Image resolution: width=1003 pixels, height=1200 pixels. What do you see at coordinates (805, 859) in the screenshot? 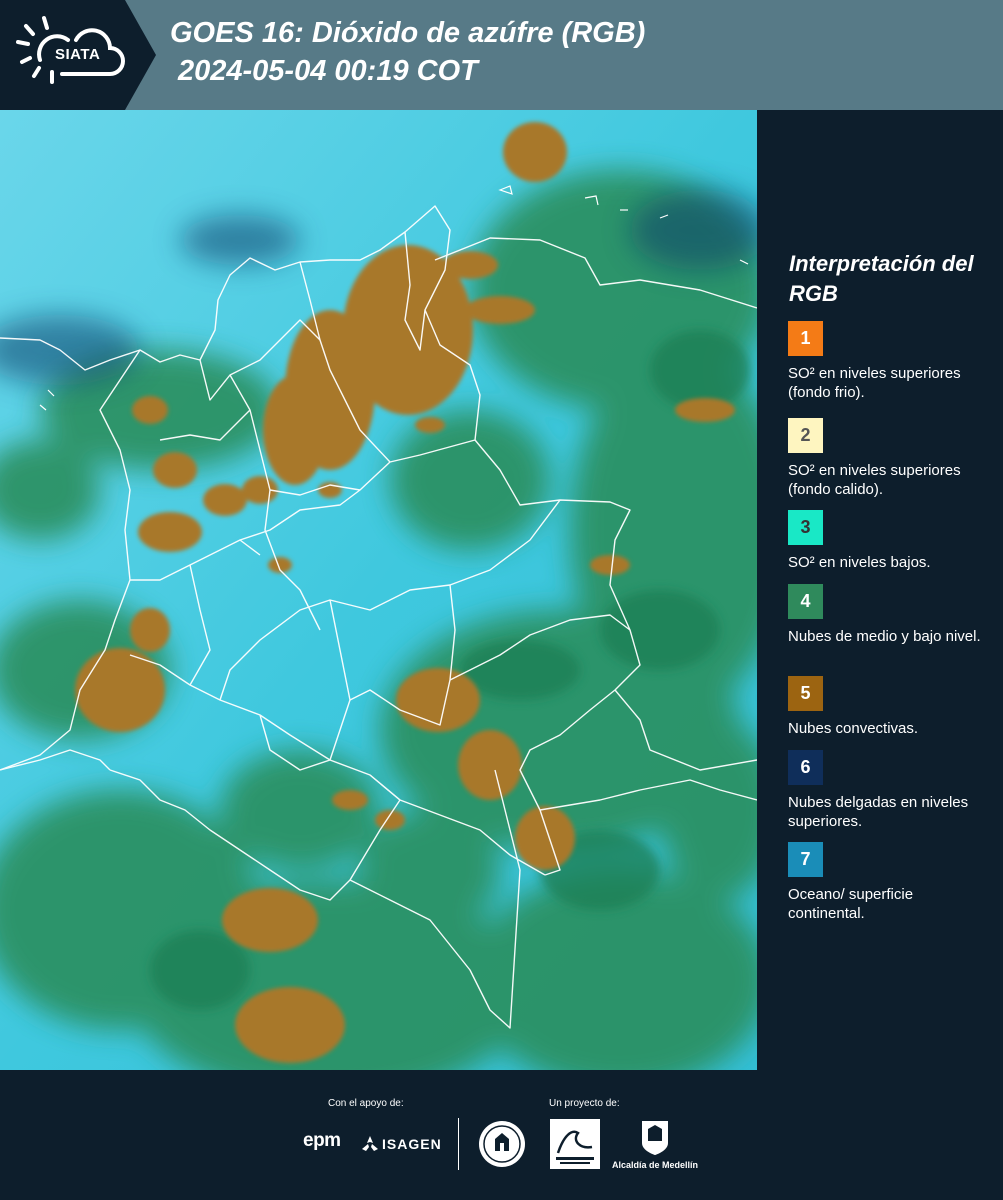
I see `legend-swatch-7: 7` at bounding box center [805, 859].